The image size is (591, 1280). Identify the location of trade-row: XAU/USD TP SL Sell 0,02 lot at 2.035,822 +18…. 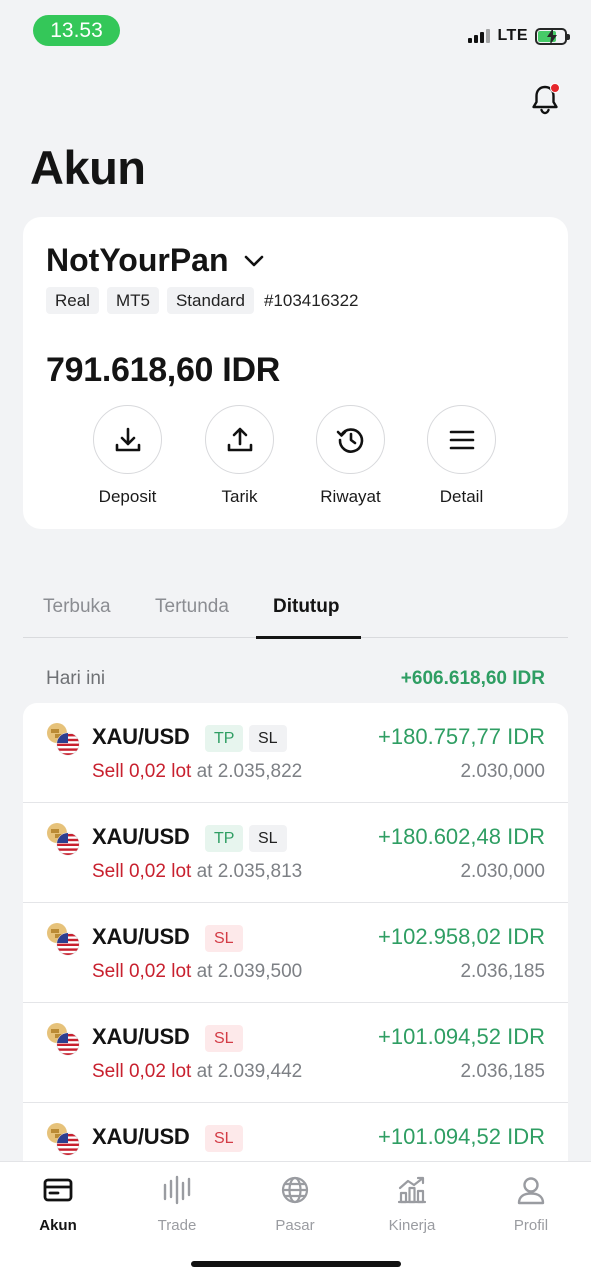
(295, 753).